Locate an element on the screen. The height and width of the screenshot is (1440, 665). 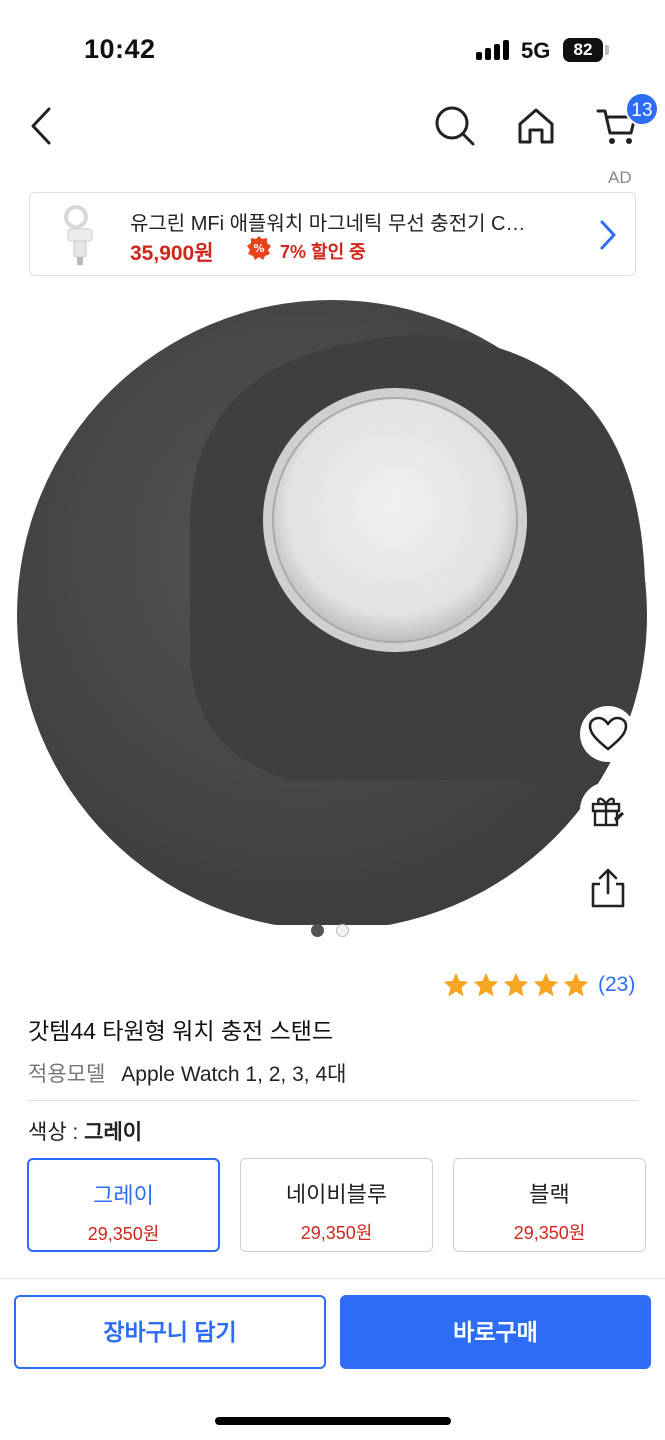
color-label: 색상 : is located at coordinates (56, 1132).